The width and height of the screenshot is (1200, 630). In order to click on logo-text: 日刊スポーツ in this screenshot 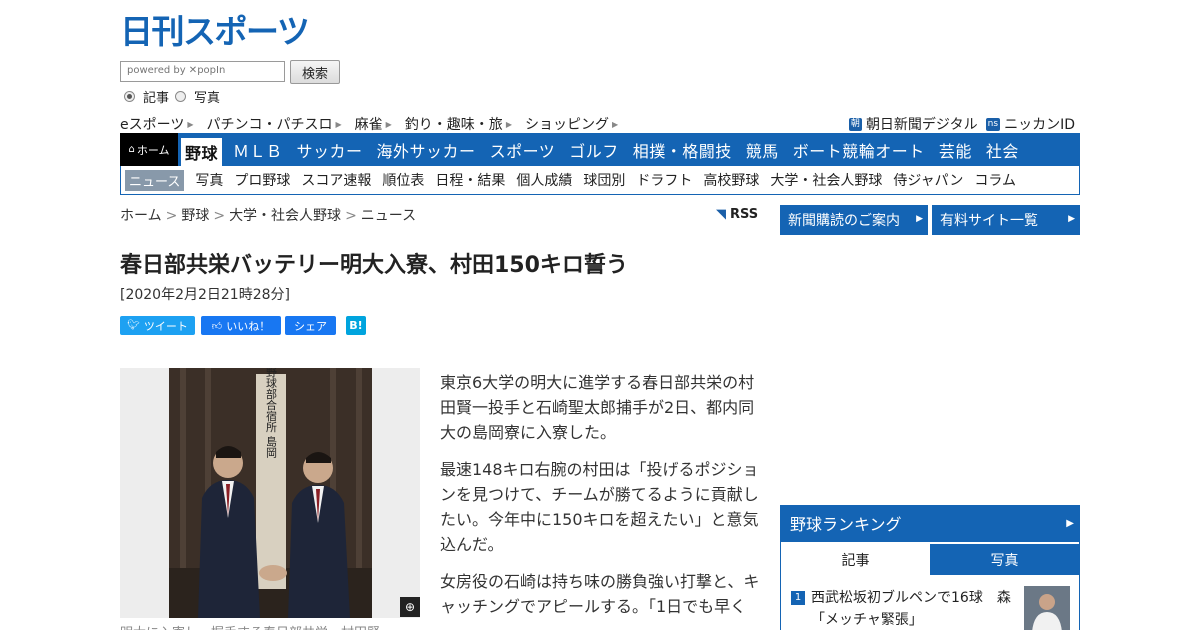, I will do `click(214, 30)`.